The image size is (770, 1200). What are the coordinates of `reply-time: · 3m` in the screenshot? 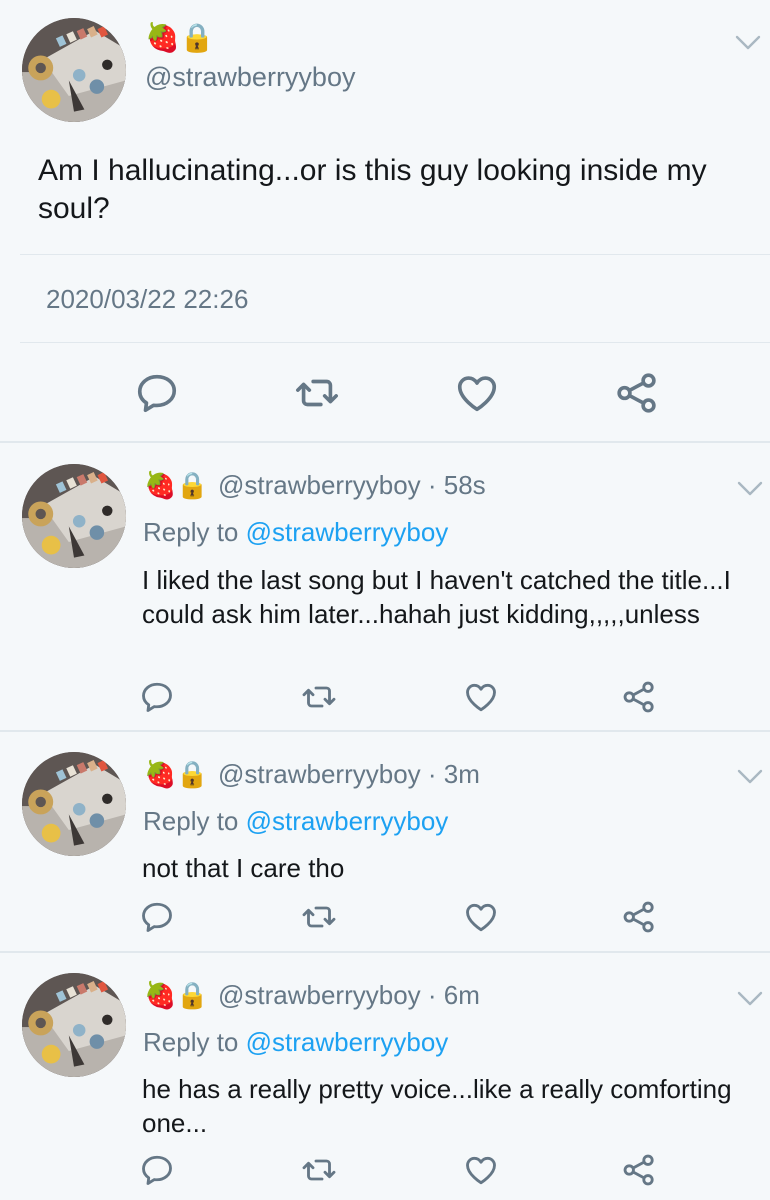 It's located at (450, 774).